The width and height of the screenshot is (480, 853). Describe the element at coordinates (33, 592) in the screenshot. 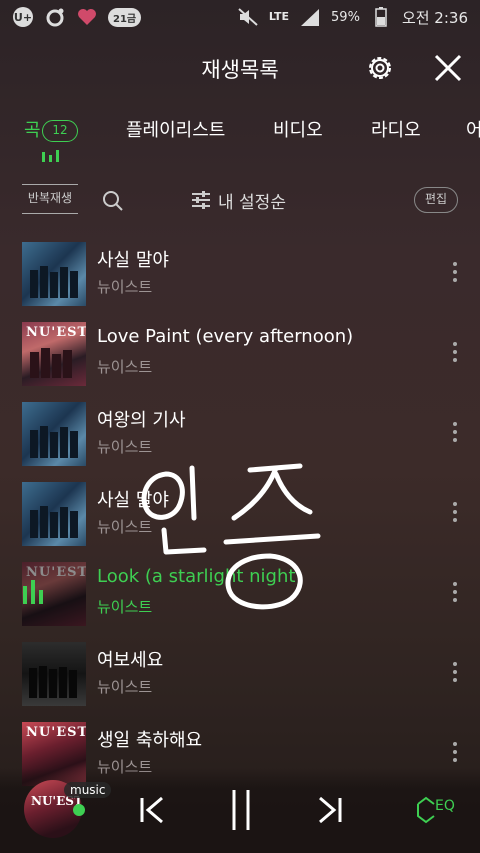

I see `now-playing-icon` at that location.